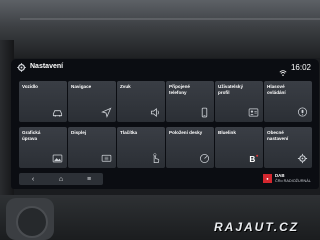 The width and height of the screenshot is (320, 240). I want to click on phone-icon, so click(204, 112).